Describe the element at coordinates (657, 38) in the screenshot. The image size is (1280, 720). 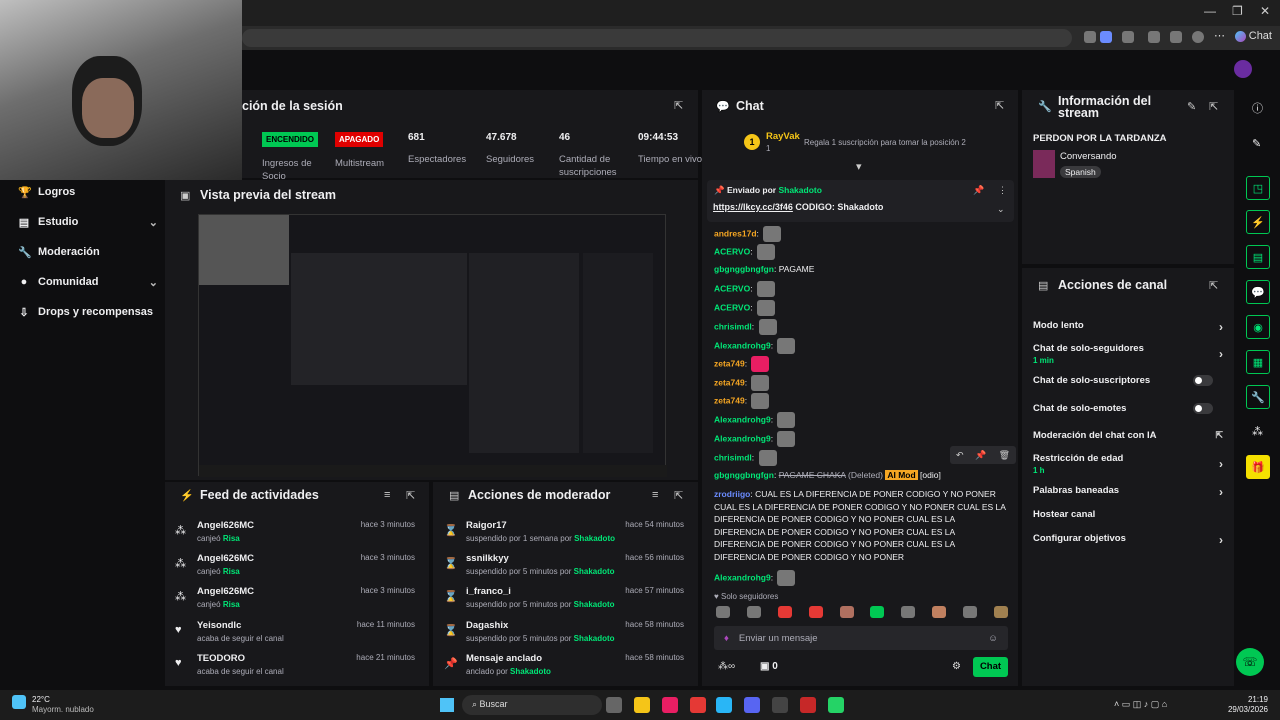
I see `address-bar` at that location.